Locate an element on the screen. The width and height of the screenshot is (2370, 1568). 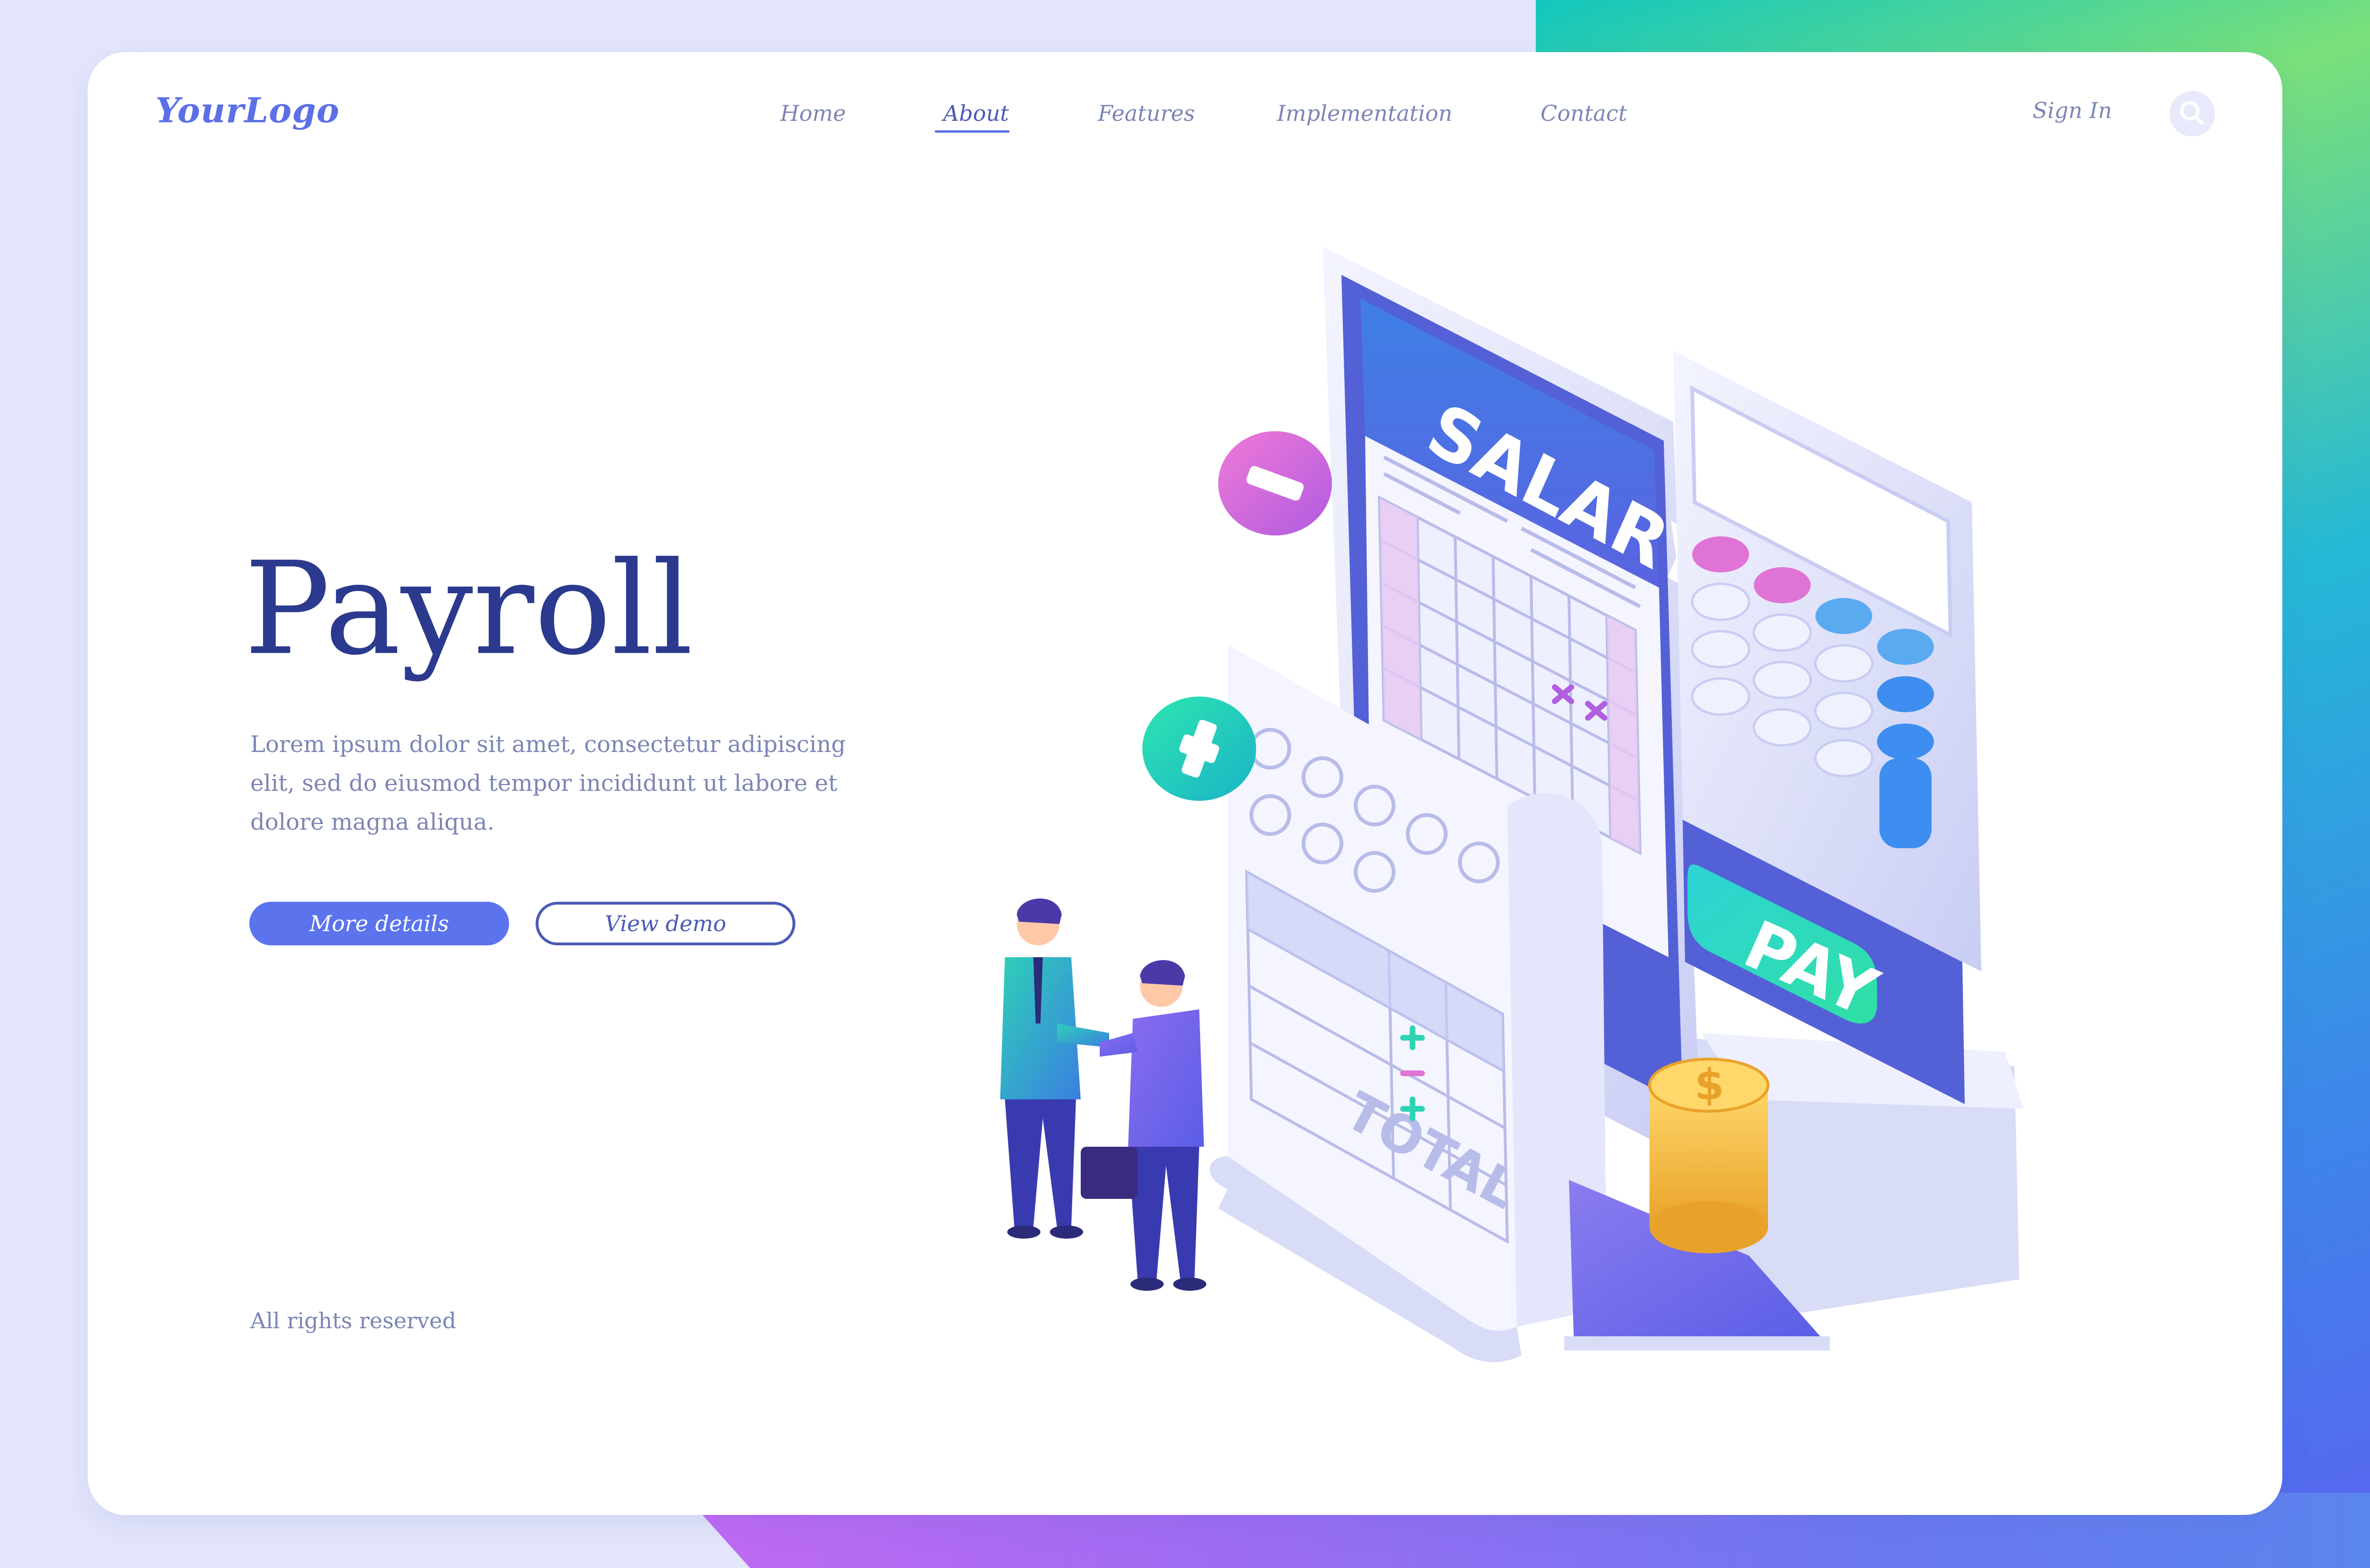
briefcase-icon is located at coordinates (1109, 1173).